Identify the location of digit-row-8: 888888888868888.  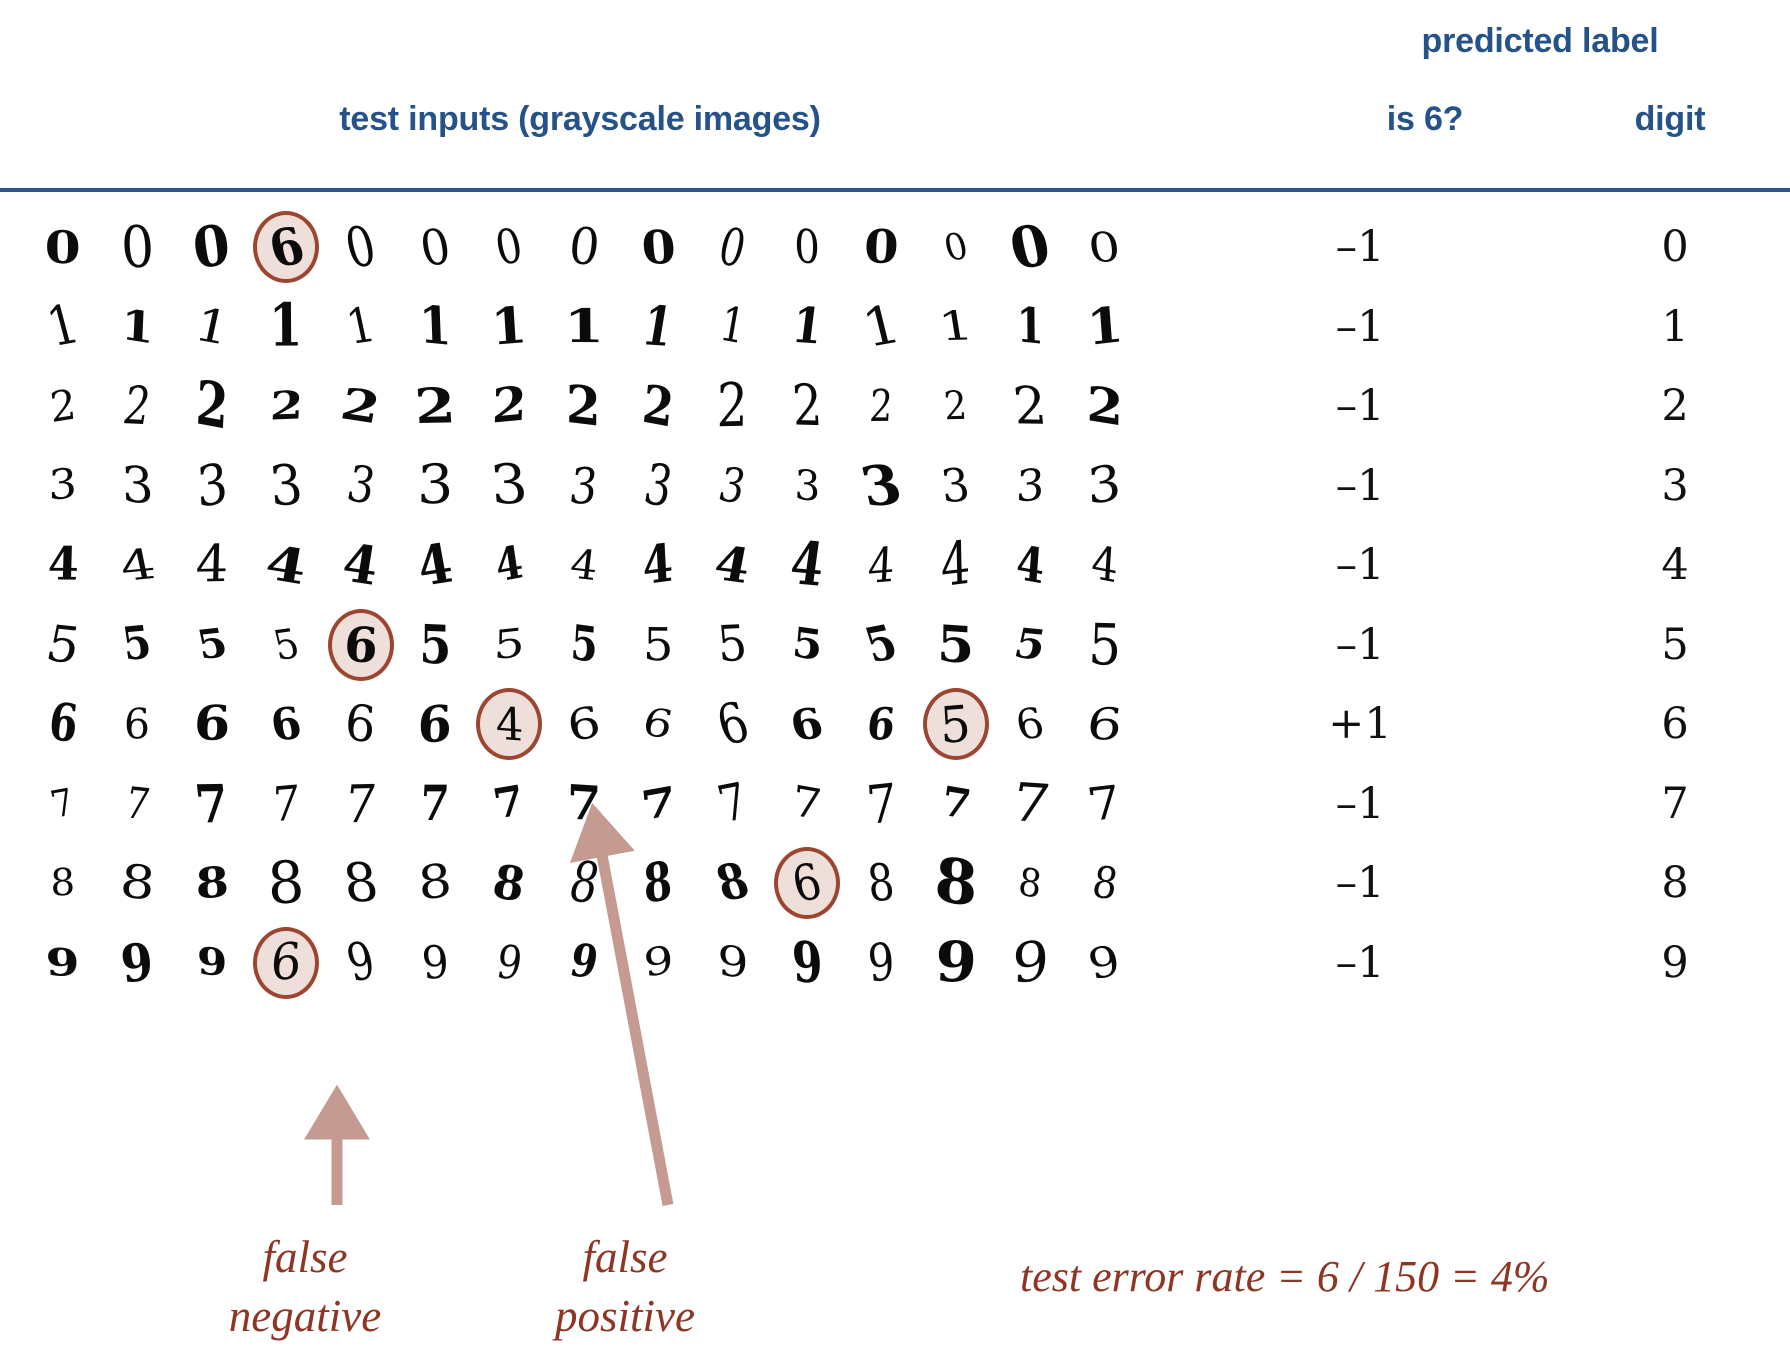
(580, 882).